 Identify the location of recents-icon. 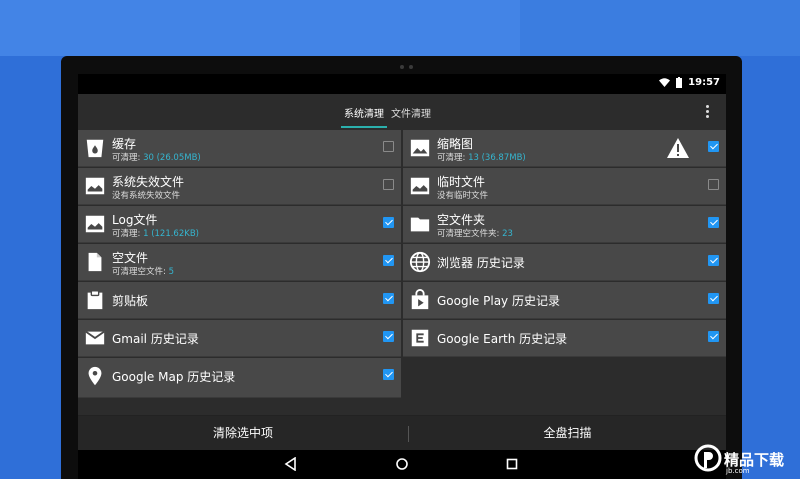
(512, 464).